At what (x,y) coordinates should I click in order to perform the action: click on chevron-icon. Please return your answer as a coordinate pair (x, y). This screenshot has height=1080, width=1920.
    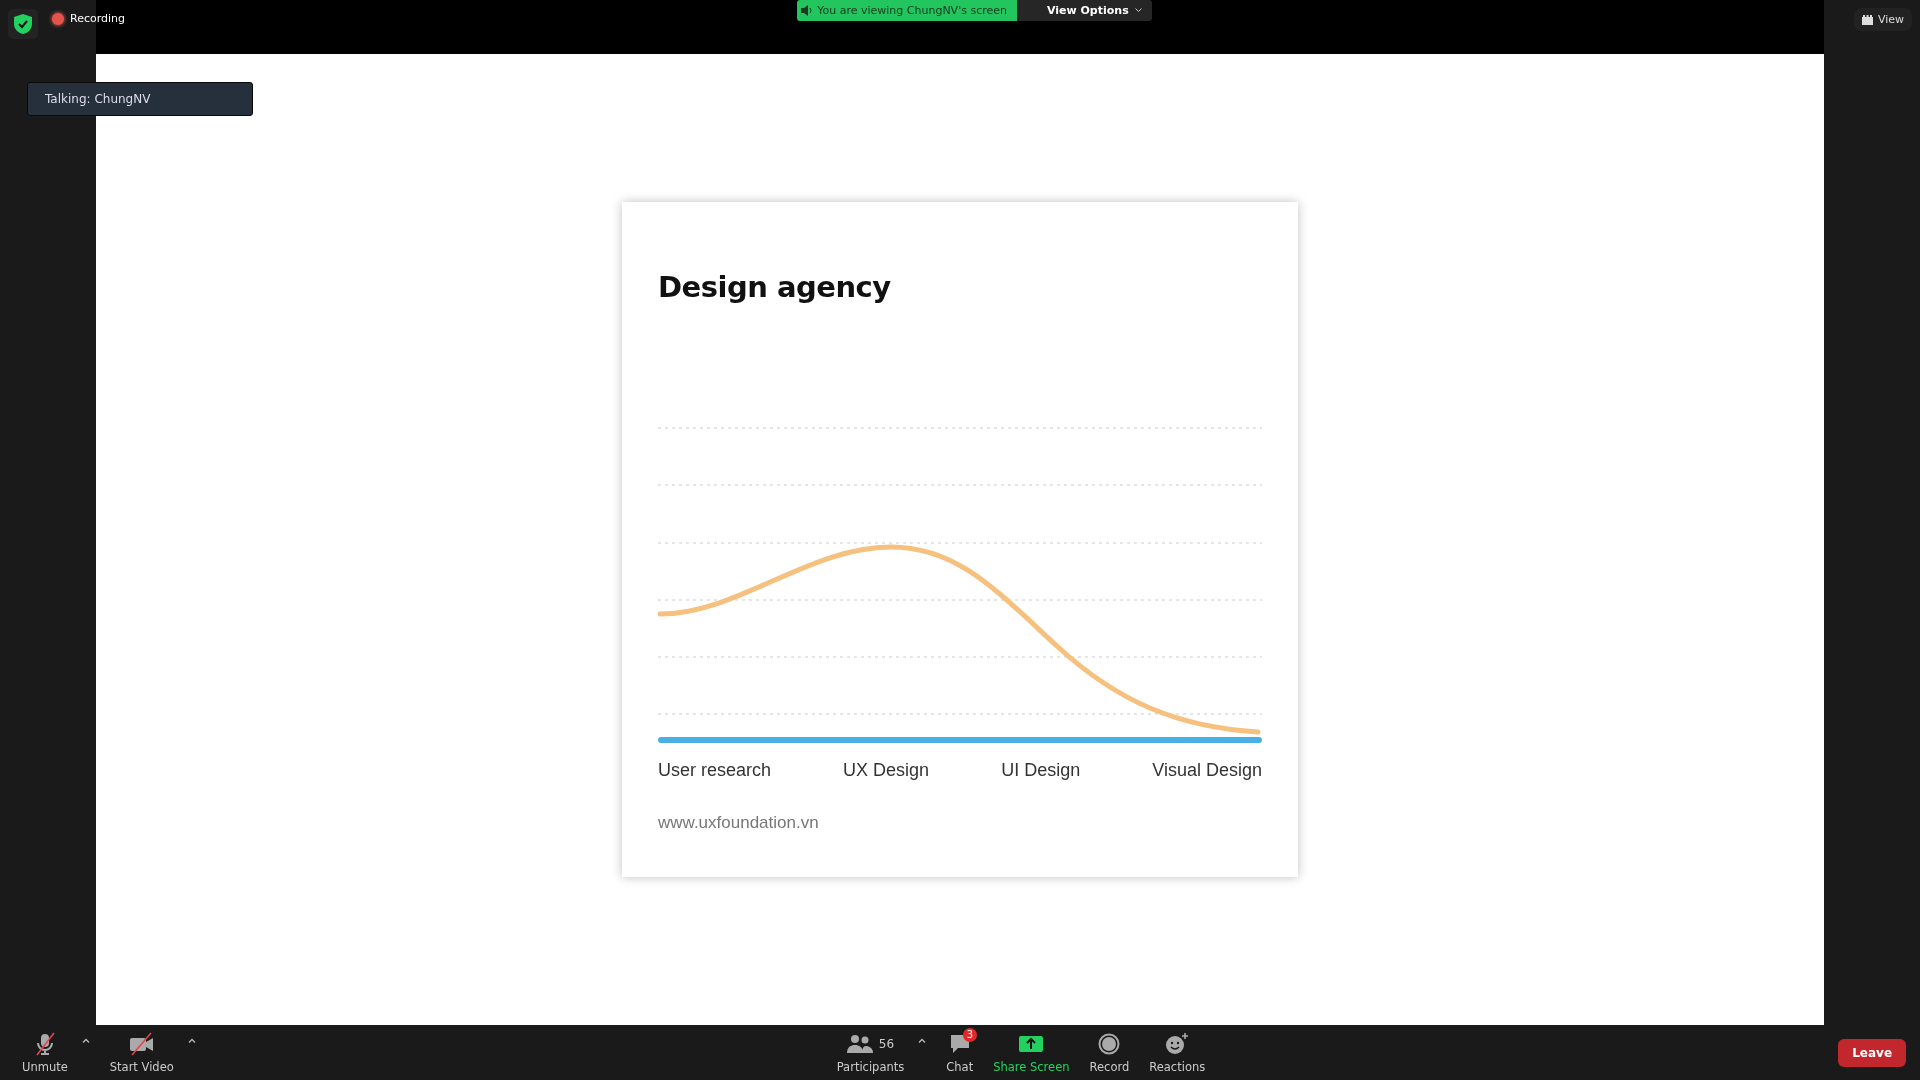
    Looking at the image, I should click on (1138, 10).